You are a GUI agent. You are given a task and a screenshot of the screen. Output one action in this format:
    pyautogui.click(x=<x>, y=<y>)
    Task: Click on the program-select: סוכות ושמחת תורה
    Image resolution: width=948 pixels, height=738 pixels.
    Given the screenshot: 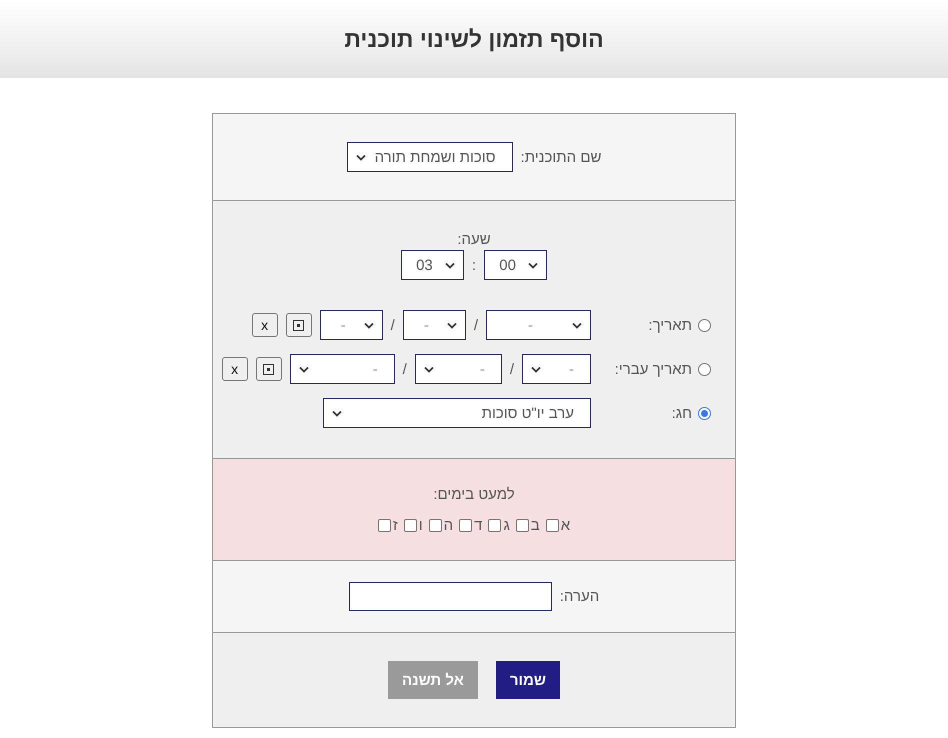 What is the action you would take?
    pyautogui.click(x=429, y=157)
    